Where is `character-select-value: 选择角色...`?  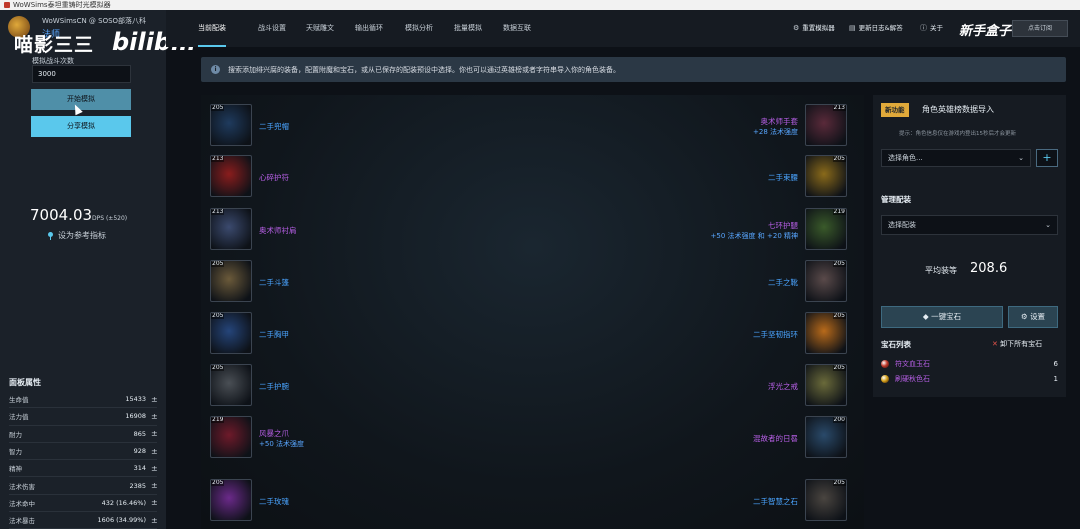 character-select-value: 选择角色... is located at coordinates (905, 158).